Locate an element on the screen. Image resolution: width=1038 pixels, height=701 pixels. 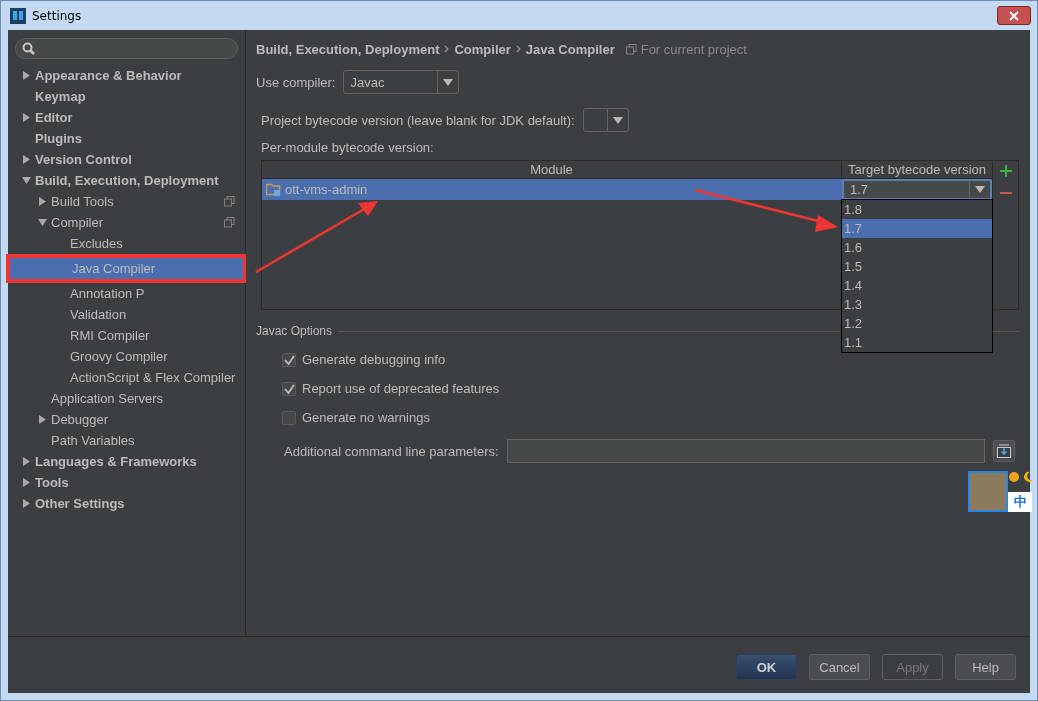
dialog-button: Help is located at coordinates (985, 667).